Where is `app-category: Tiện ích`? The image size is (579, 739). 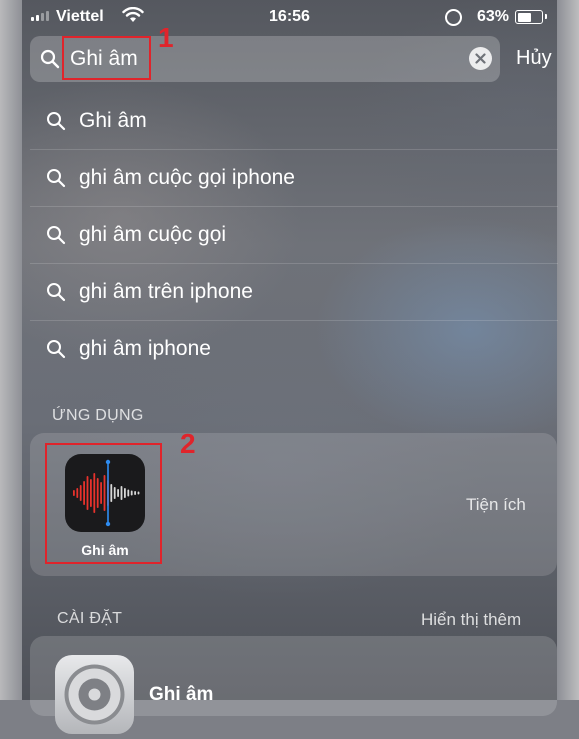 app-category: Tiện ích is located at coordinates (496, 504).